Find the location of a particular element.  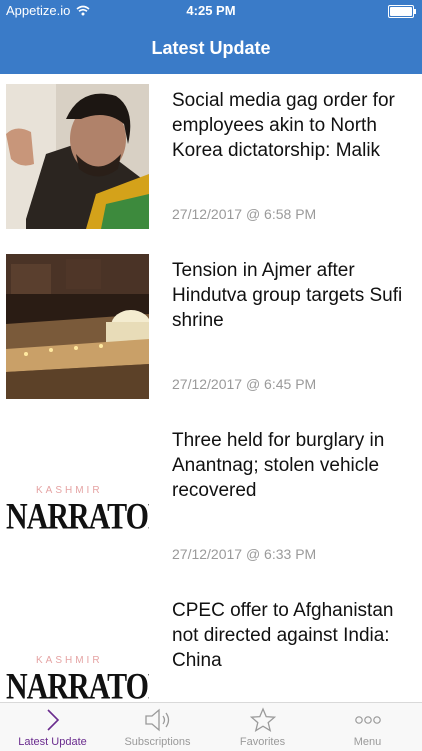

chevron-right-icon is located at coordinates (52, 720).